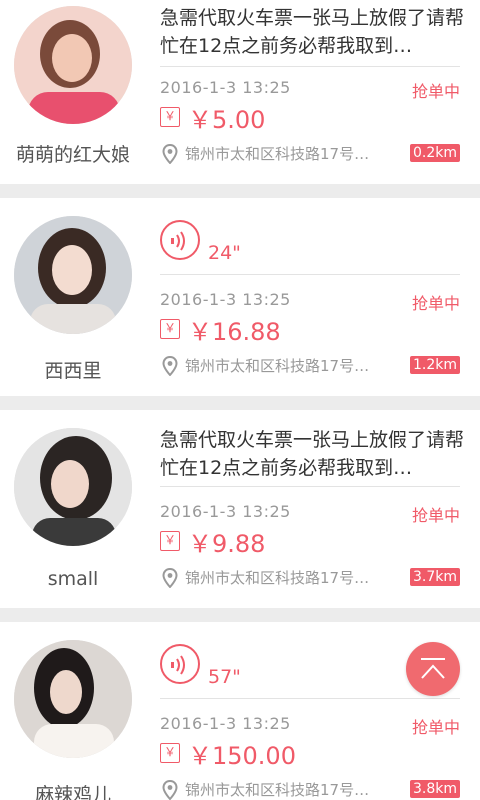 The image size is (480, 800). What do you see at coordinates (234, 332) in the screenshot?
I see `order-price: ￥16.88` at bounding box center [234, 332].